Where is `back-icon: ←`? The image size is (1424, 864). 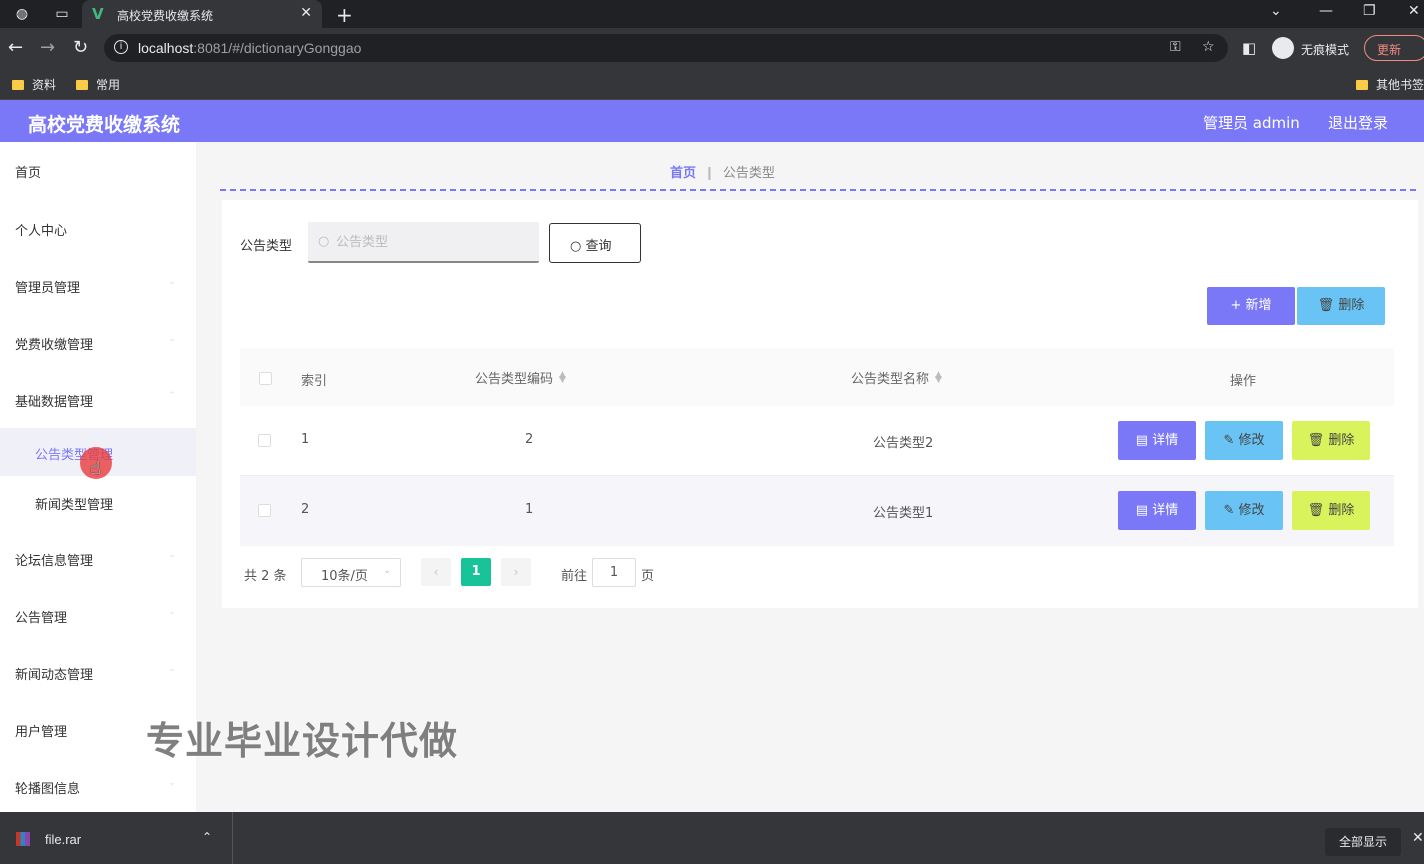 back-icon: ← is located at coordinates (15, 48).